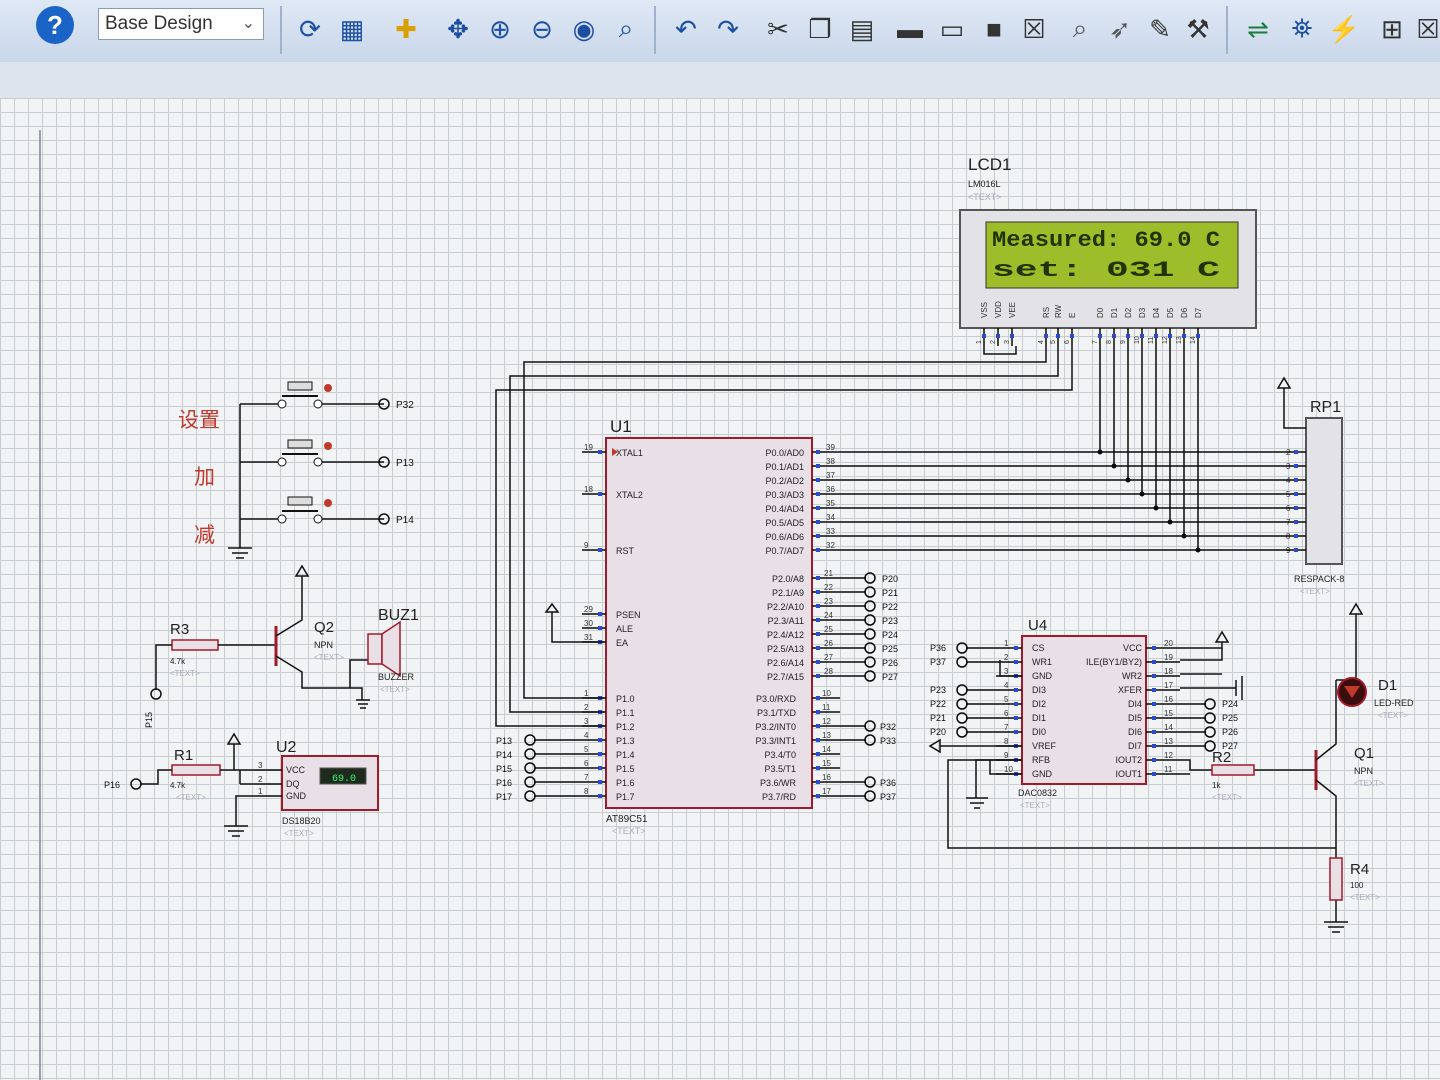 This screenshot has width=1440, height=1080. Describe the element at coordinates (626, 29) in the screenshot. I see `zoom-area-icon: ⌕` at that location.